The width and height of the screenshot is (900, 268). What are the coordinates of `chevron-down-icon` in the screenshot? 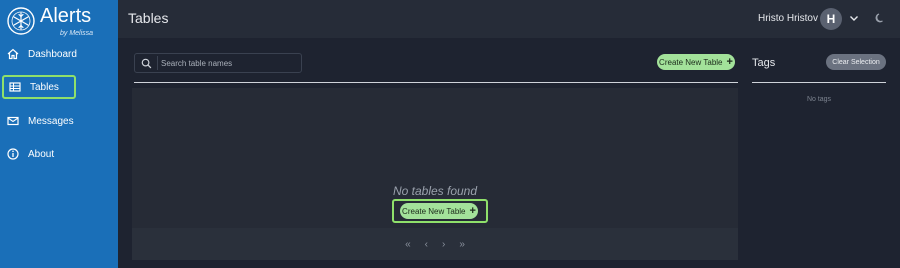 It's located at (854, 18).